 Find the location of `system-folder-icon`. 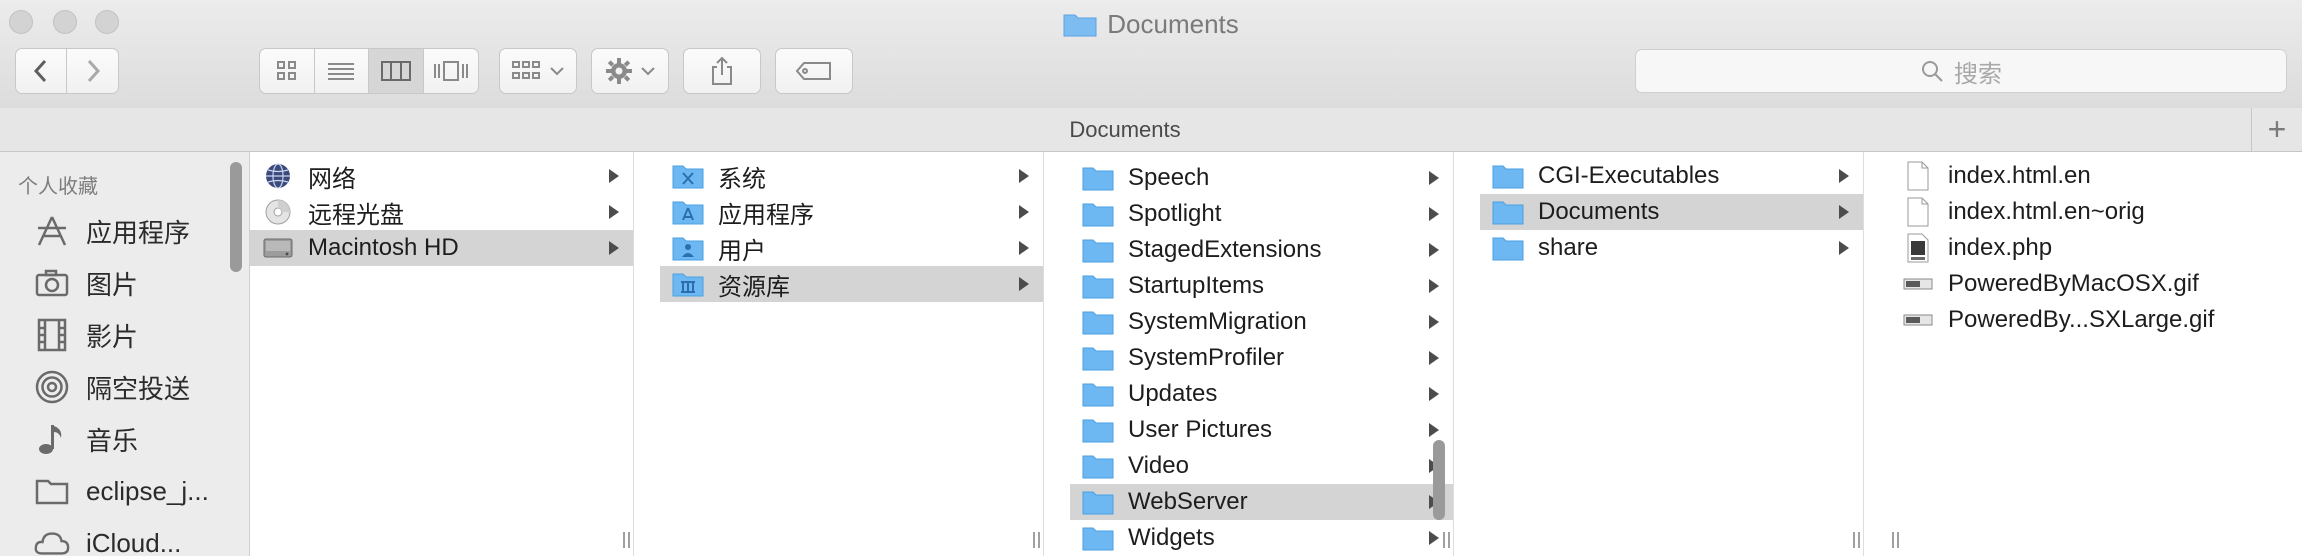

system-folder-icon is located at coordinates (688, 176).